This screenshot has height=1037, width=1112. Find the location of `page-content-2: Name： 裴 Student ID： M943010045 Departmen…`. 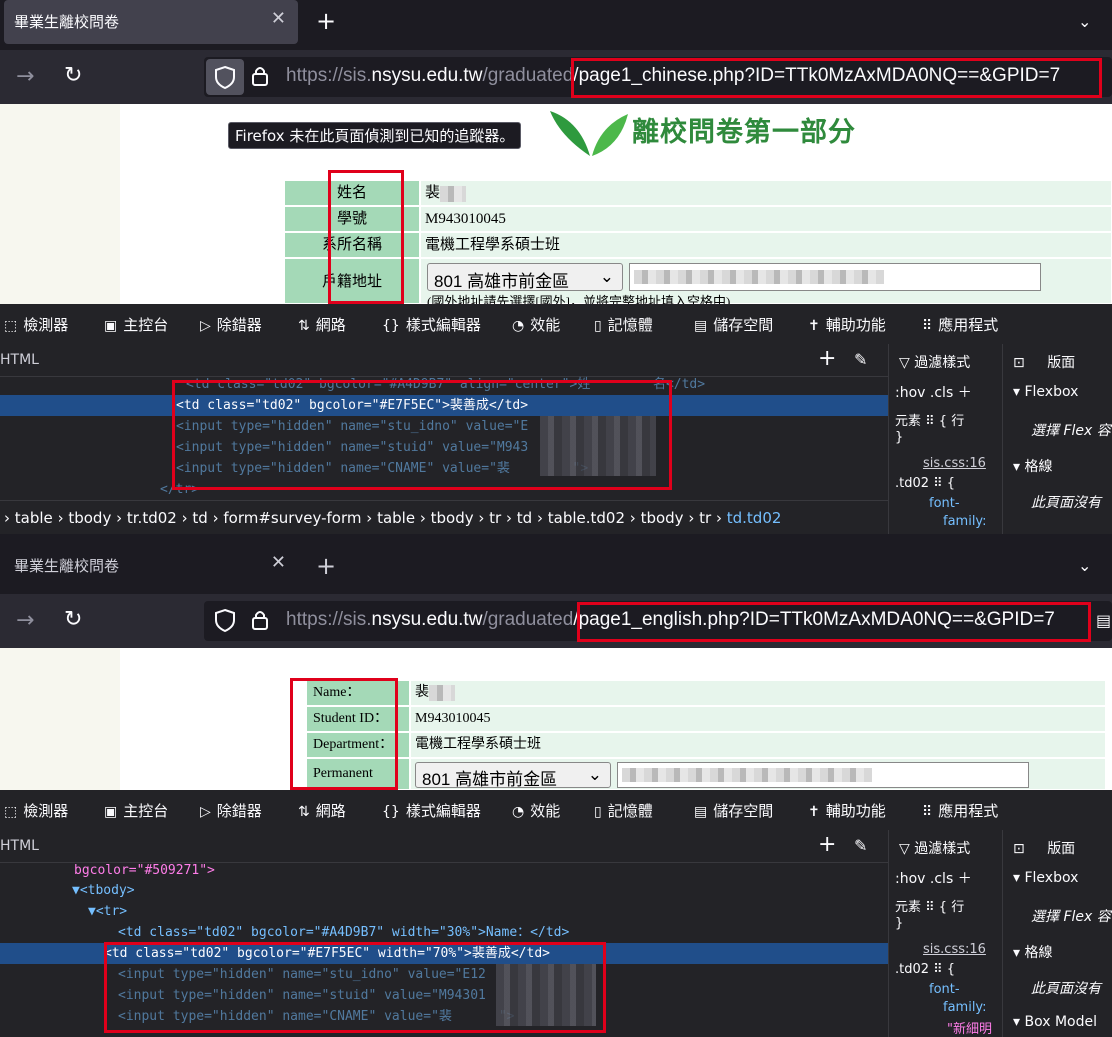

page-content-2: Name： 裴 Student ID： M943010045 Departmen… is located at coordinates (556, 719).